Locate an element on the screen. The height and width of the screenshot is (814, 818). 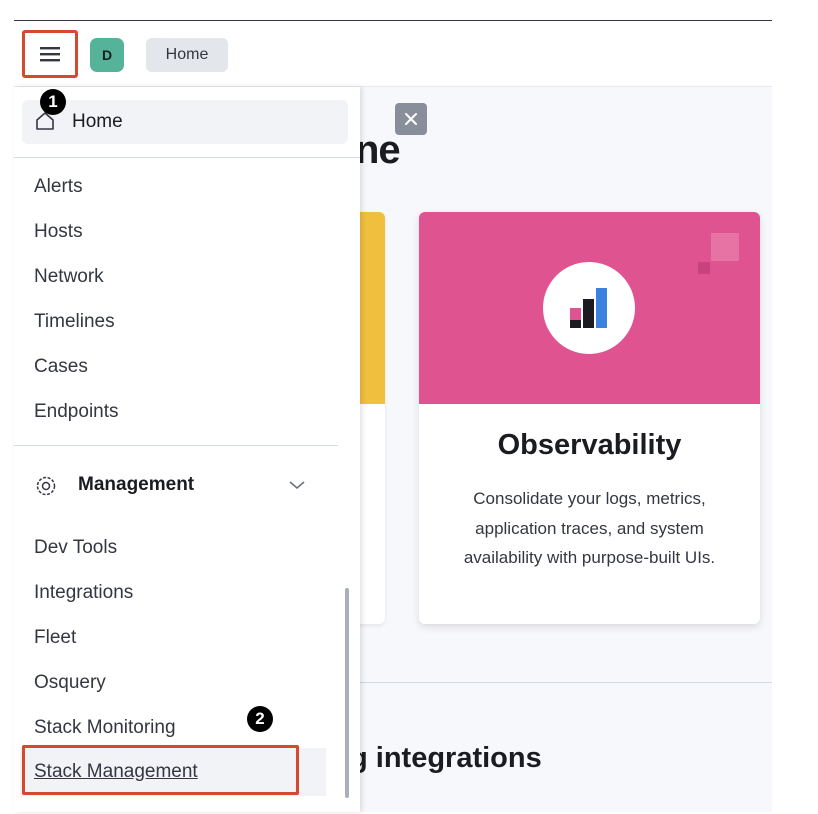
nav-item-stack-monitoring: Stack Monitoring is located at coordinates (105, 728).